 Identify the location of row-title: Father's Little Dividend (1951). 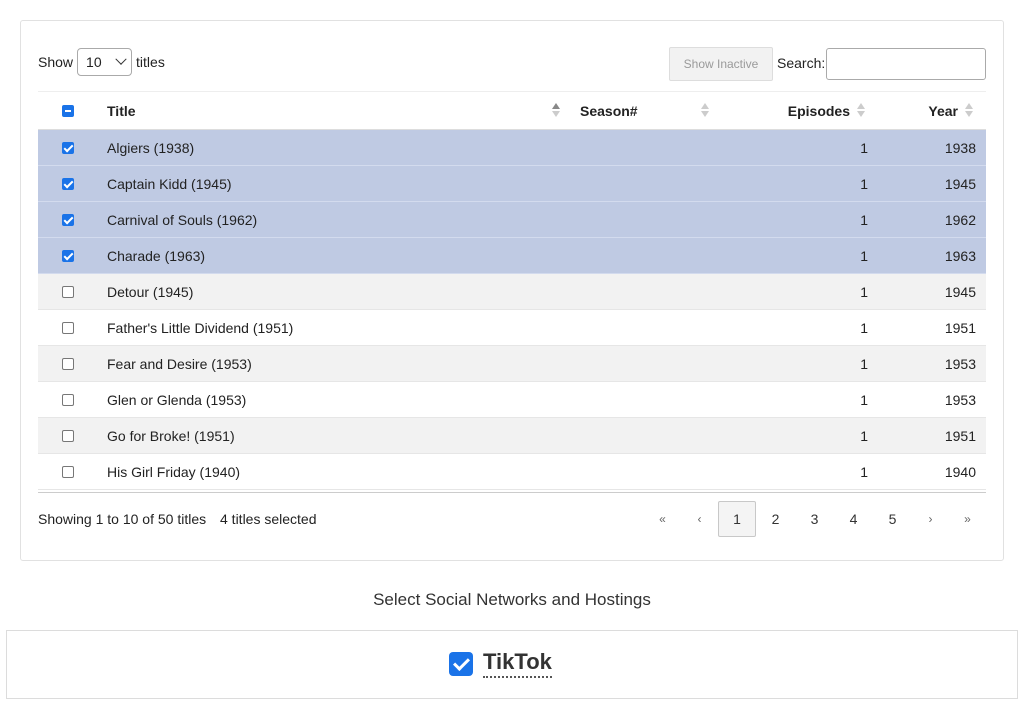
(200, 327).